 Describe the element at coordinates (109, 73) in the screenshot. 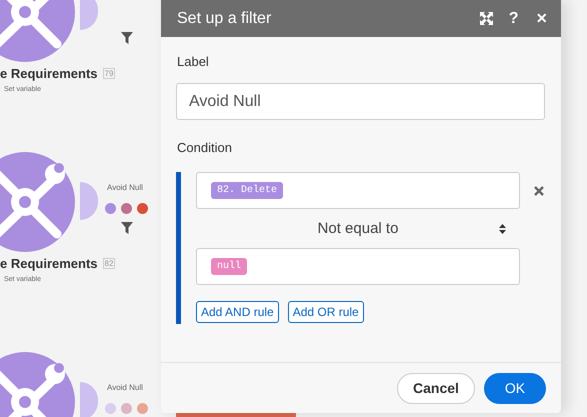

I see `module-id: 79` at that location.